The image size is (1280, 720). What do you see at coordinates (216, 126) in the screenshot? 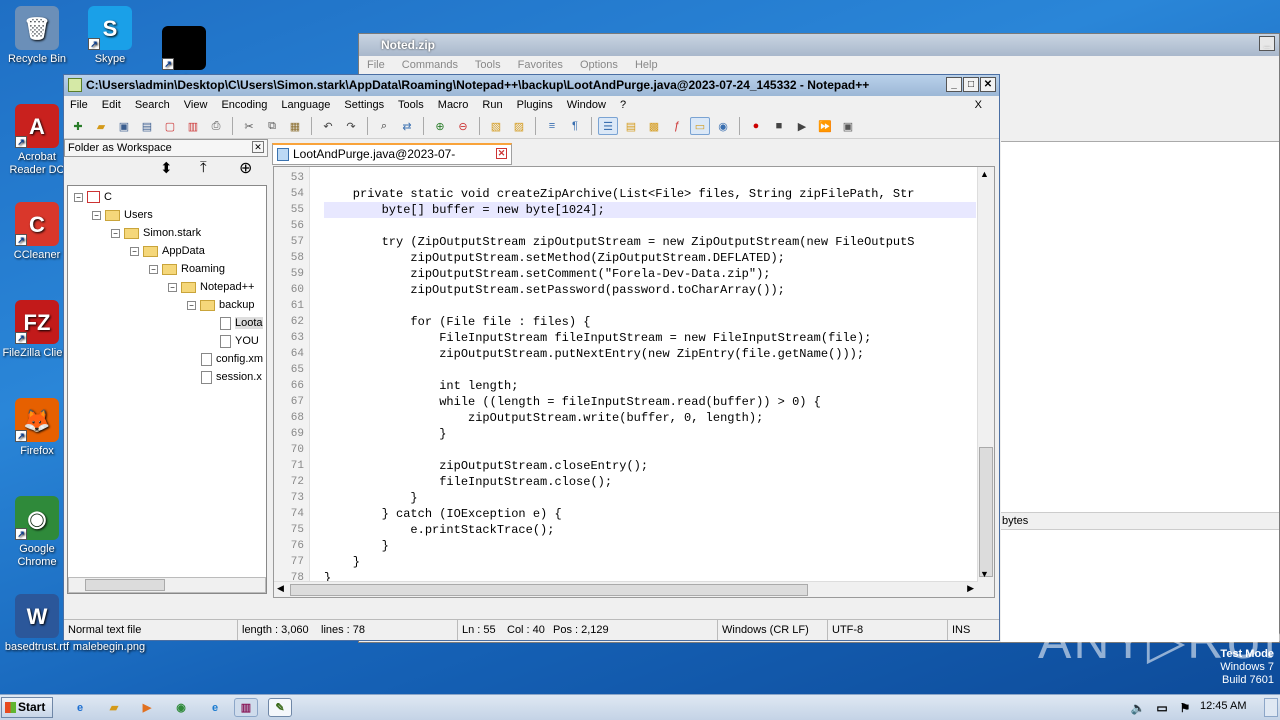
I see `print-icon: ⎙` at bounding box center [216, 126].